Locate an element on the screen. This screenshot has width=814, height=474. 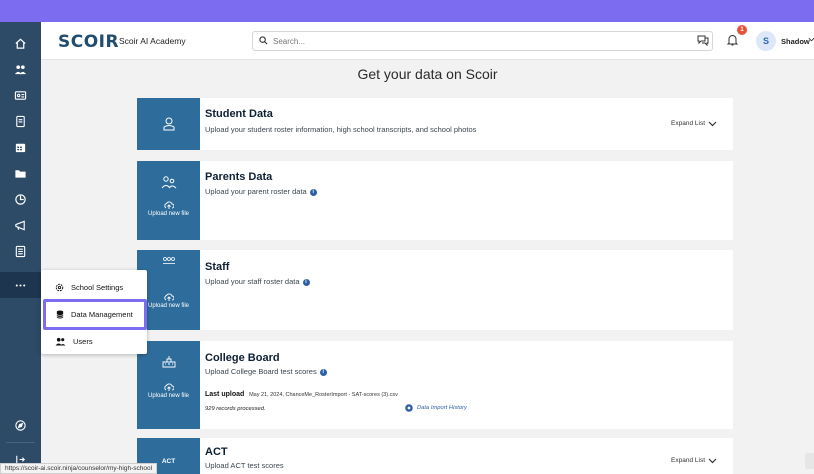
scoir-logo: SCOIR is located at coordinates (88, 42).